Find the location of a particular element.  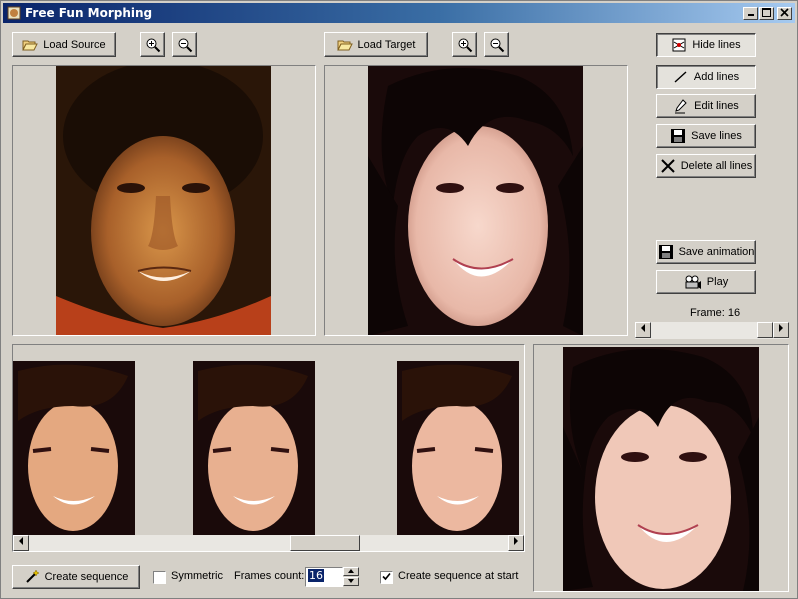

window-title: Free Fun Morphing is located at coordinates (89, 13).